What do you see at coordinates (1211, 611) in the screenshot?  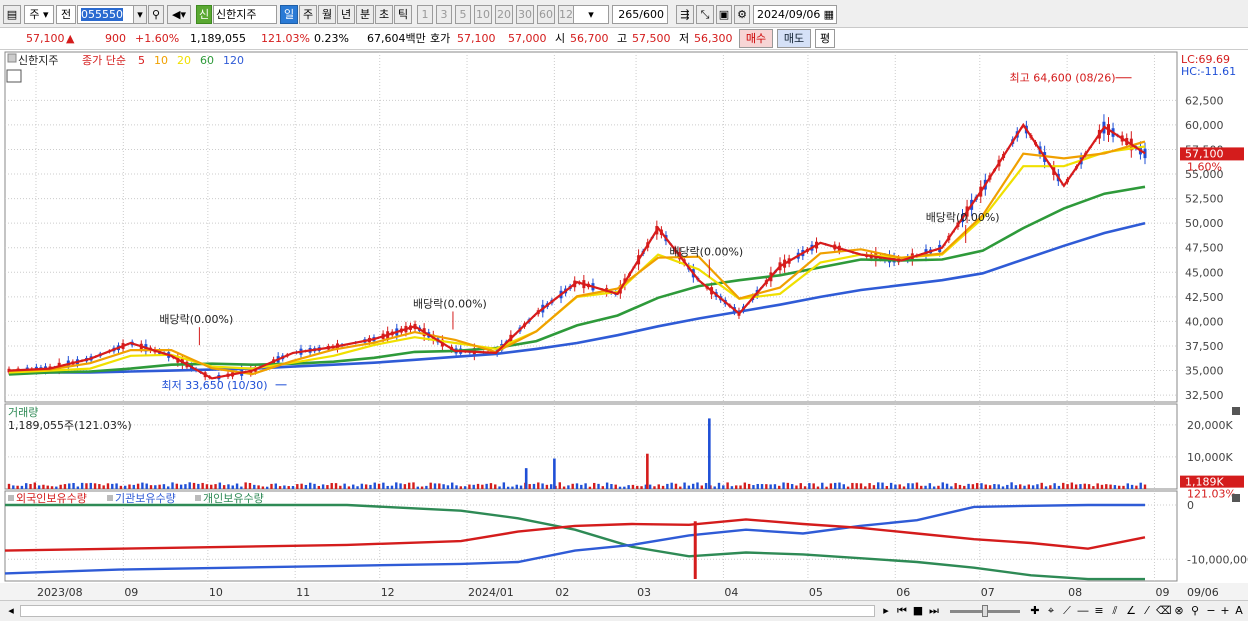 I see `zoom-out-icon: −` at bounding box center [1211, 611].